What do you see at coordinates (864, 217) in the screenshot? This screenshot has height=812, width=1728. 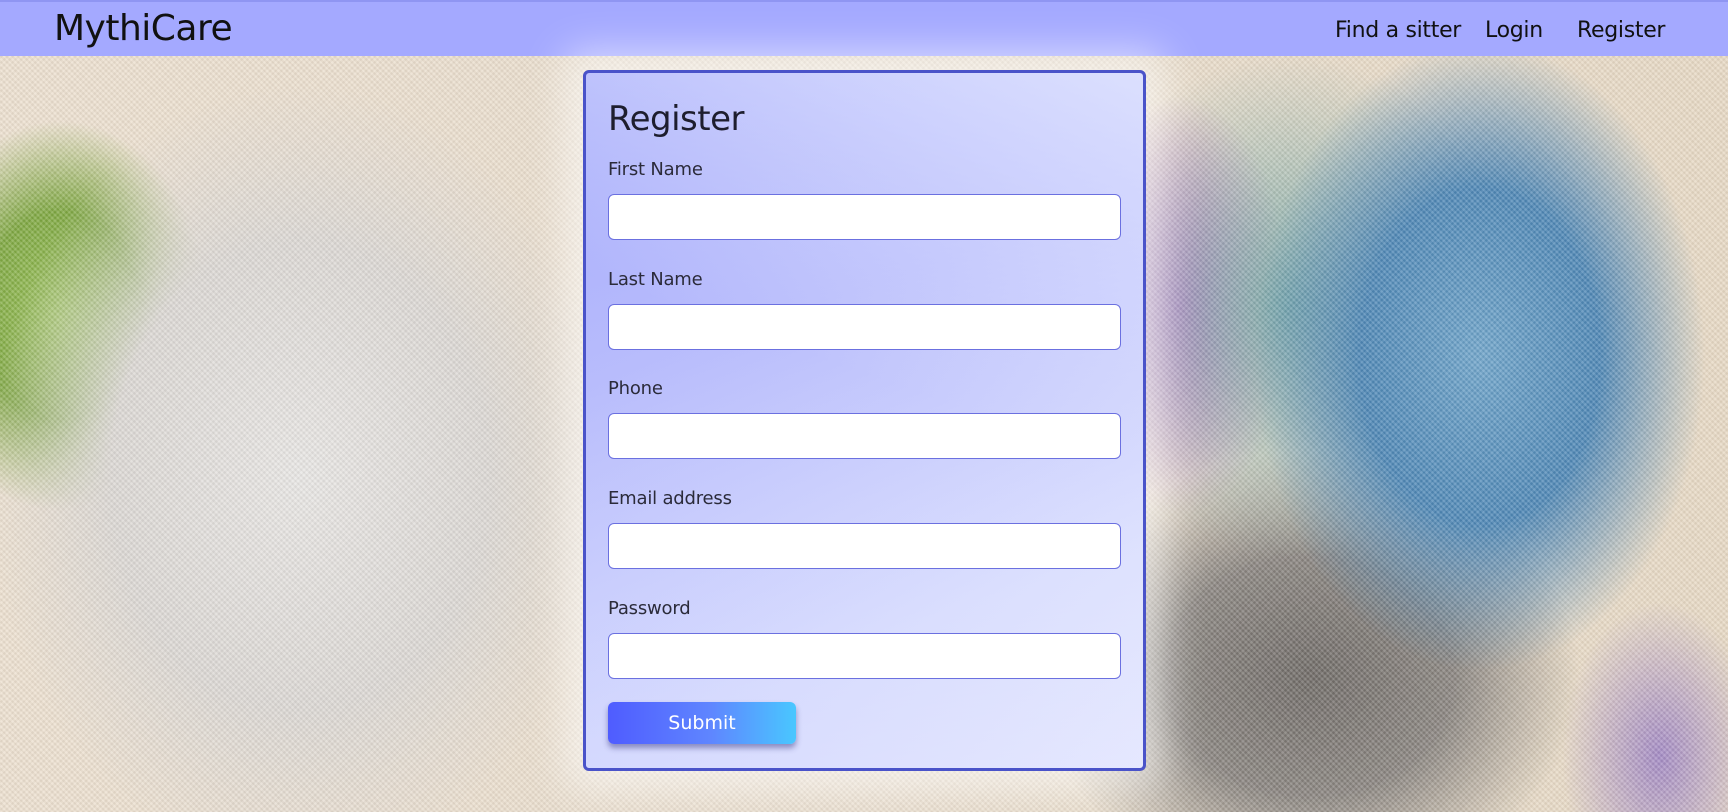 I see `first-name-input` at bounding box center [864, 217].